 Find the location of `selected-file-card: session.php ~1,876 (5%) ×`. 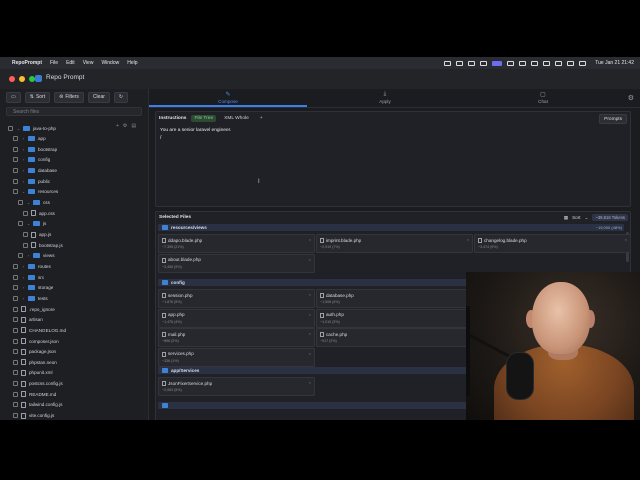

selected-file-card: session.php ~1,876 (5%) × is located at coordinates (236, 298).